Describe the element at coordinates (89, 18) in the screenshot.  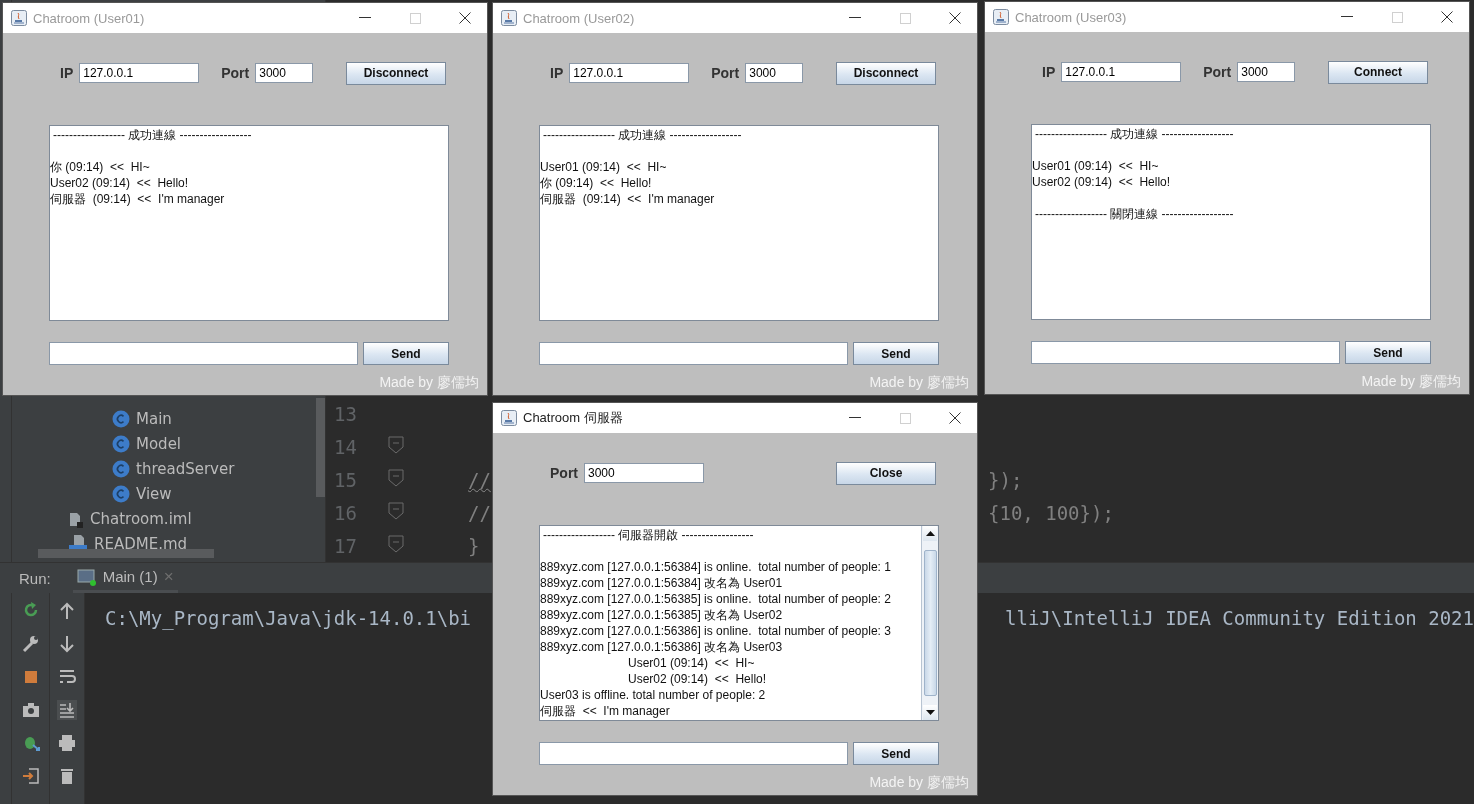
I see `window-title: Chatroom (User01)` at that location.